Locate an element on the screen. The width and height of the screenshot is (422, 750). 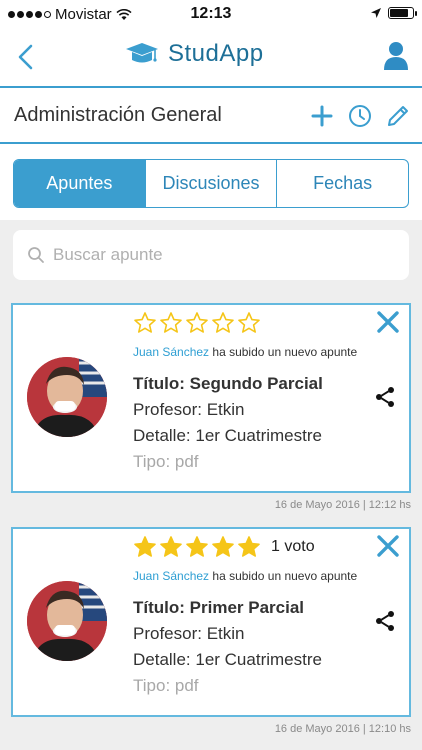
graduation-cap-icon is located at coordinates (142, 53).